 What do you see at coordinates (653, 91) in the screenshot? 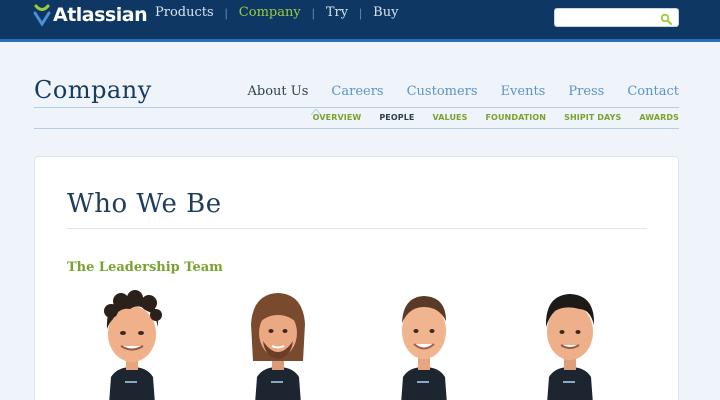
I see `section-nav-contact: Contact` at bounding box center [653, 91].